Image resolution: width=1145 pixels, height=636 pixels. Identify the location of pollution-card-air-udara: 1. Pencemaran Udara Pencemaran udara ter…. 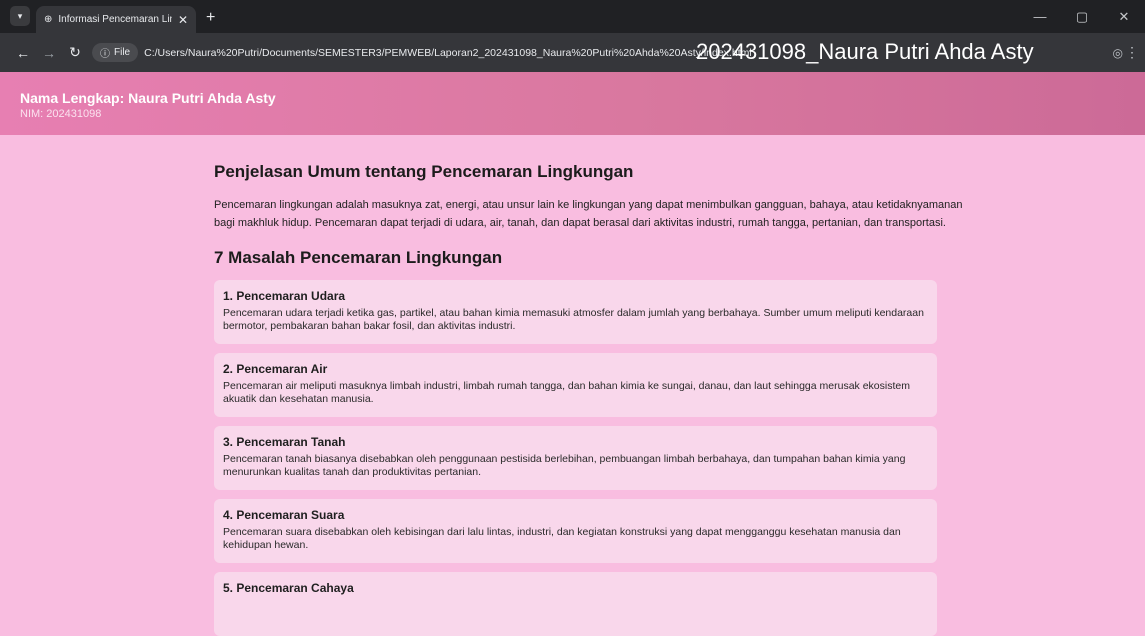
(575, 312).